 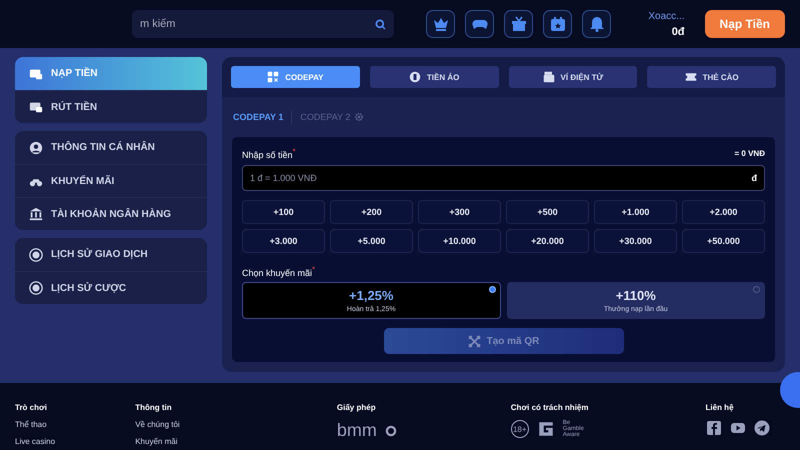 What do you see at coordinates (236, 424) in the screenshot?
I see `footer-link: Về chúng tôi` at bounding box center [236, 424].